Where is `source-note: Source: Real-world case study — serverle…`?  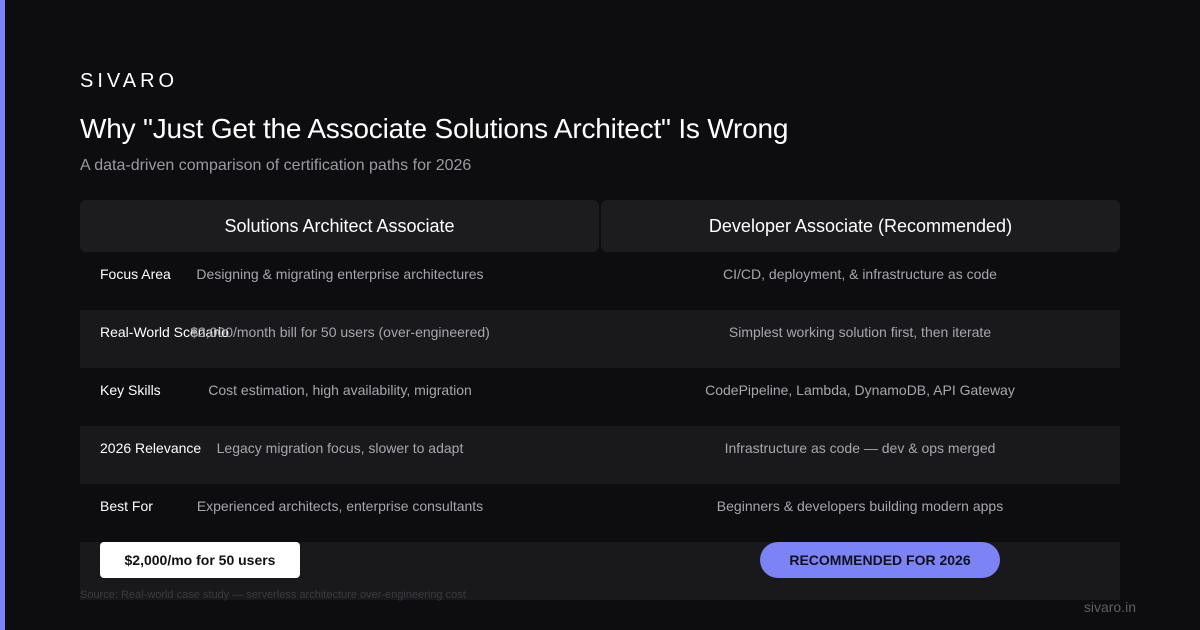 source-note: Source: Real-world case study — serverle… is located at coordinates (273, 595).